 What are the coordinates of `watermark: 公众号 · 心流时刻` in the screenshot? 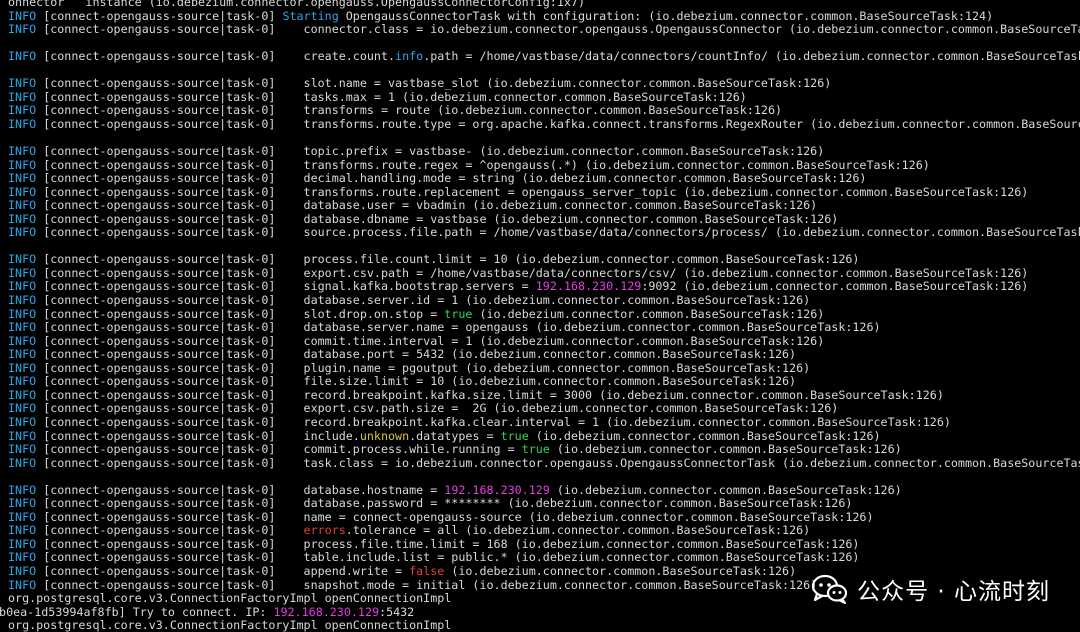 It's located at (930, 589).